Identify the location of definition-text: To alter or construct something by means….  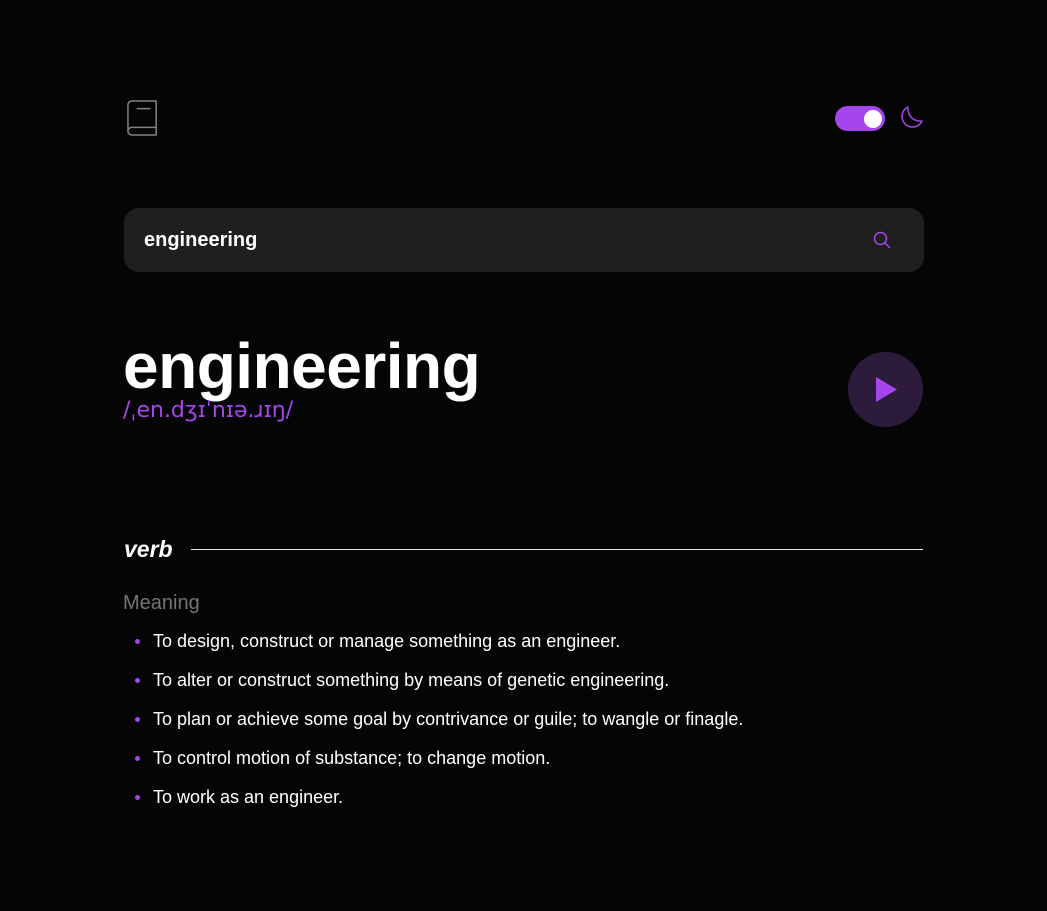
(411, 680).